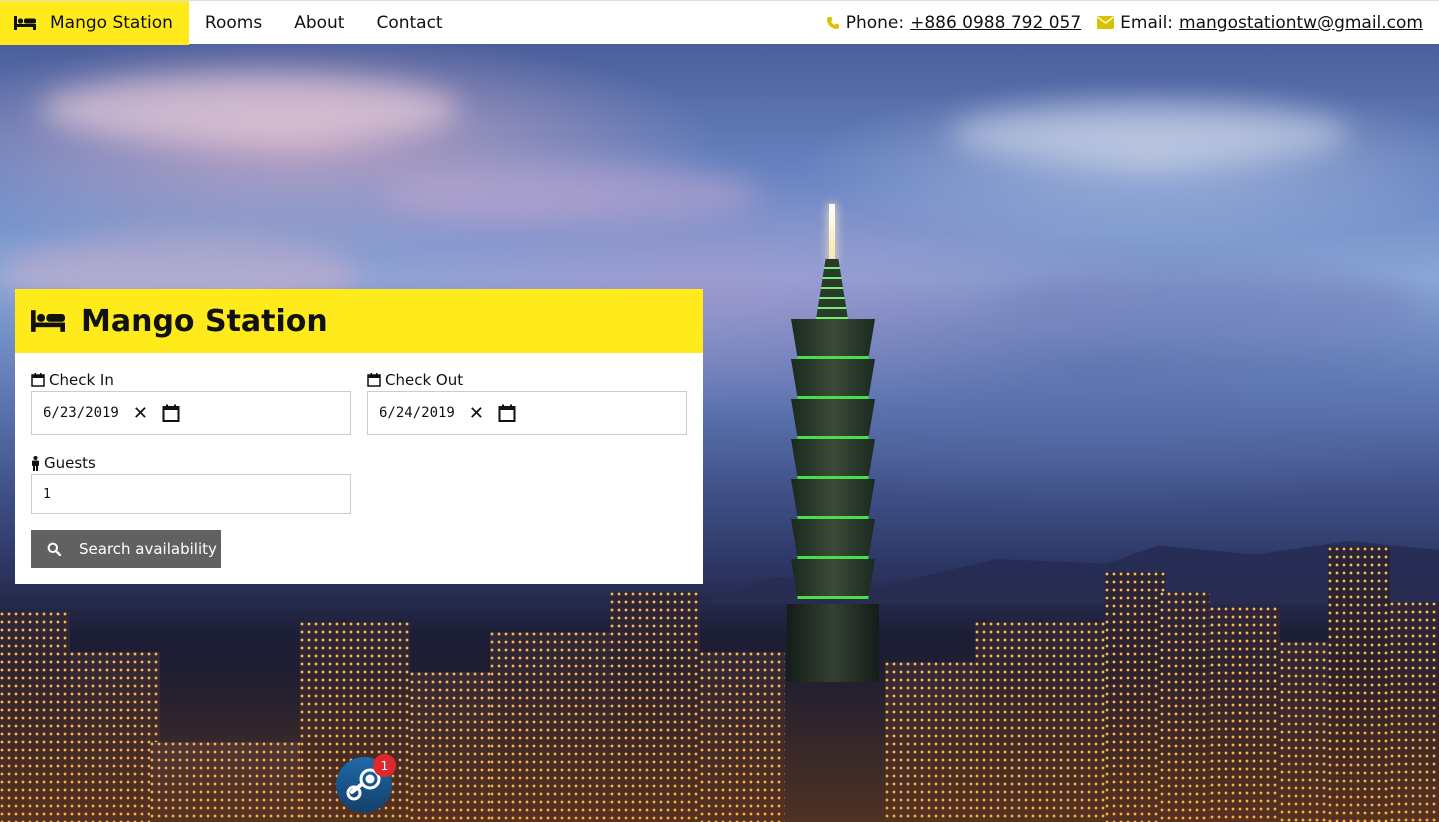 The width and height of the screenshot is (1439, 822). I want to click on email-label: Email:, so click(1147, 22).